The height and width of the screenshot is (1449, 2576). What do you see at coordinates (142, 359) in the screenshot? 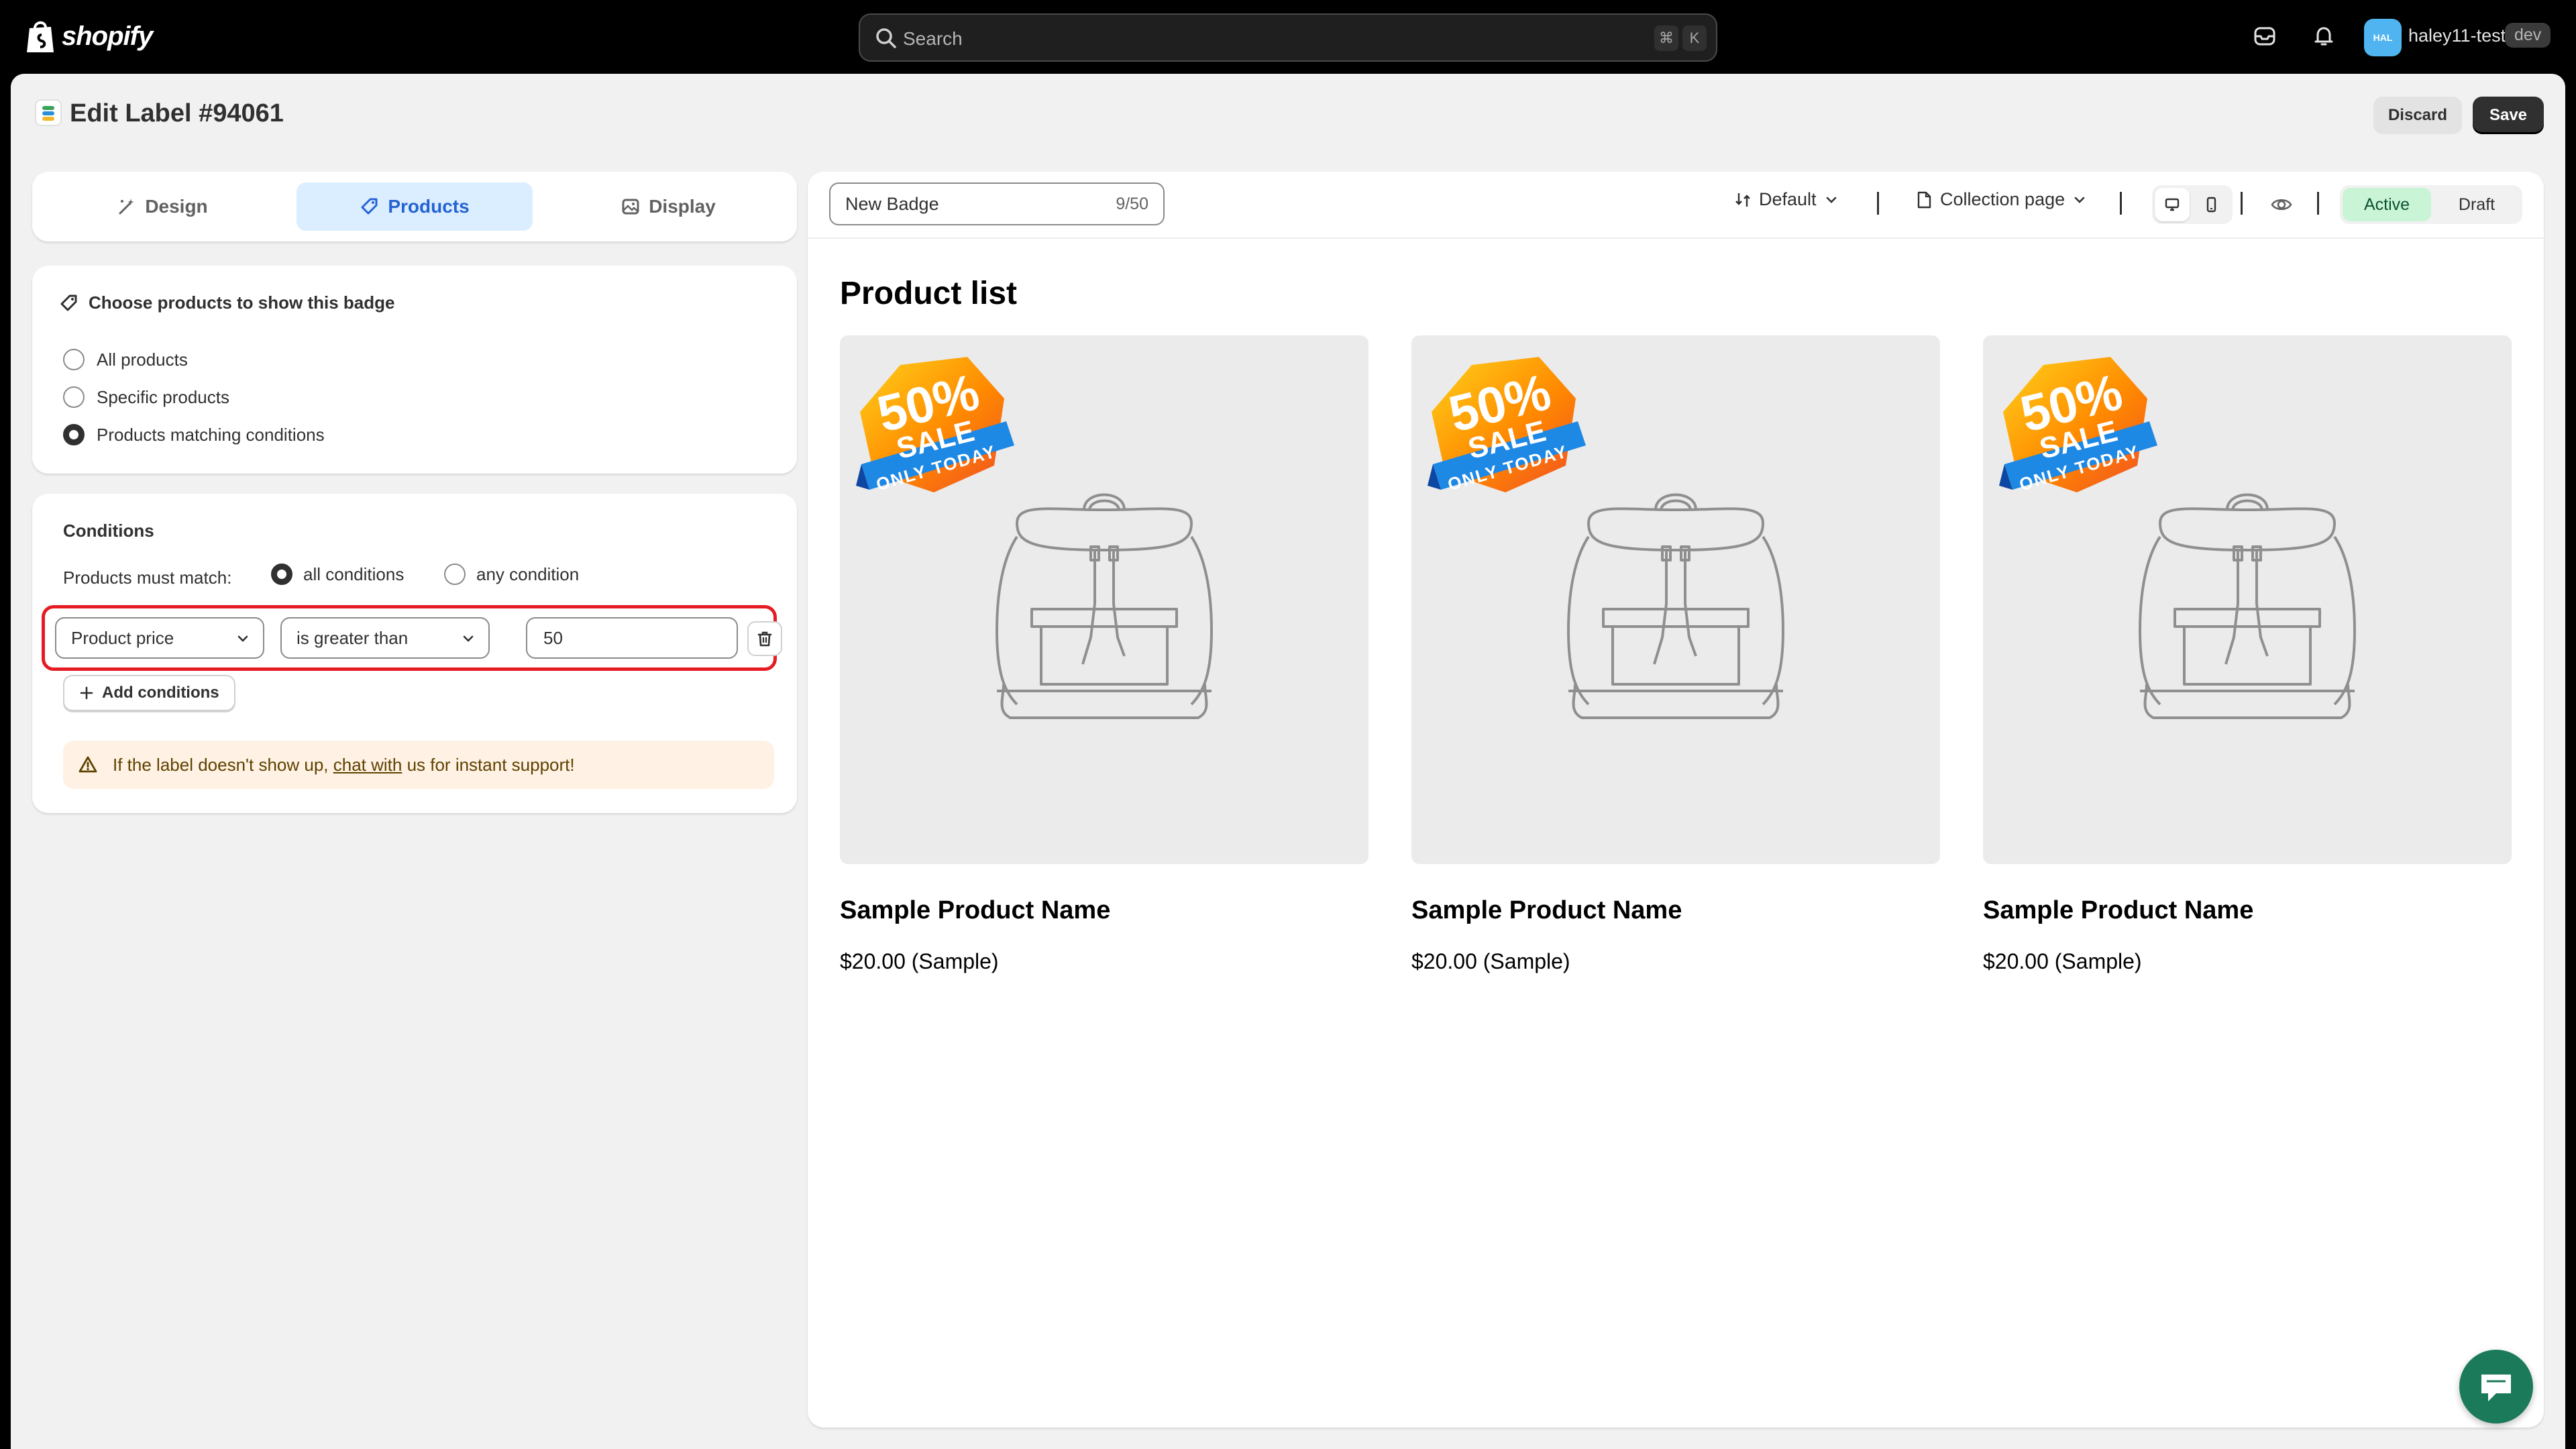
I see `radio-label: All products` at bounding box center [142, 359].